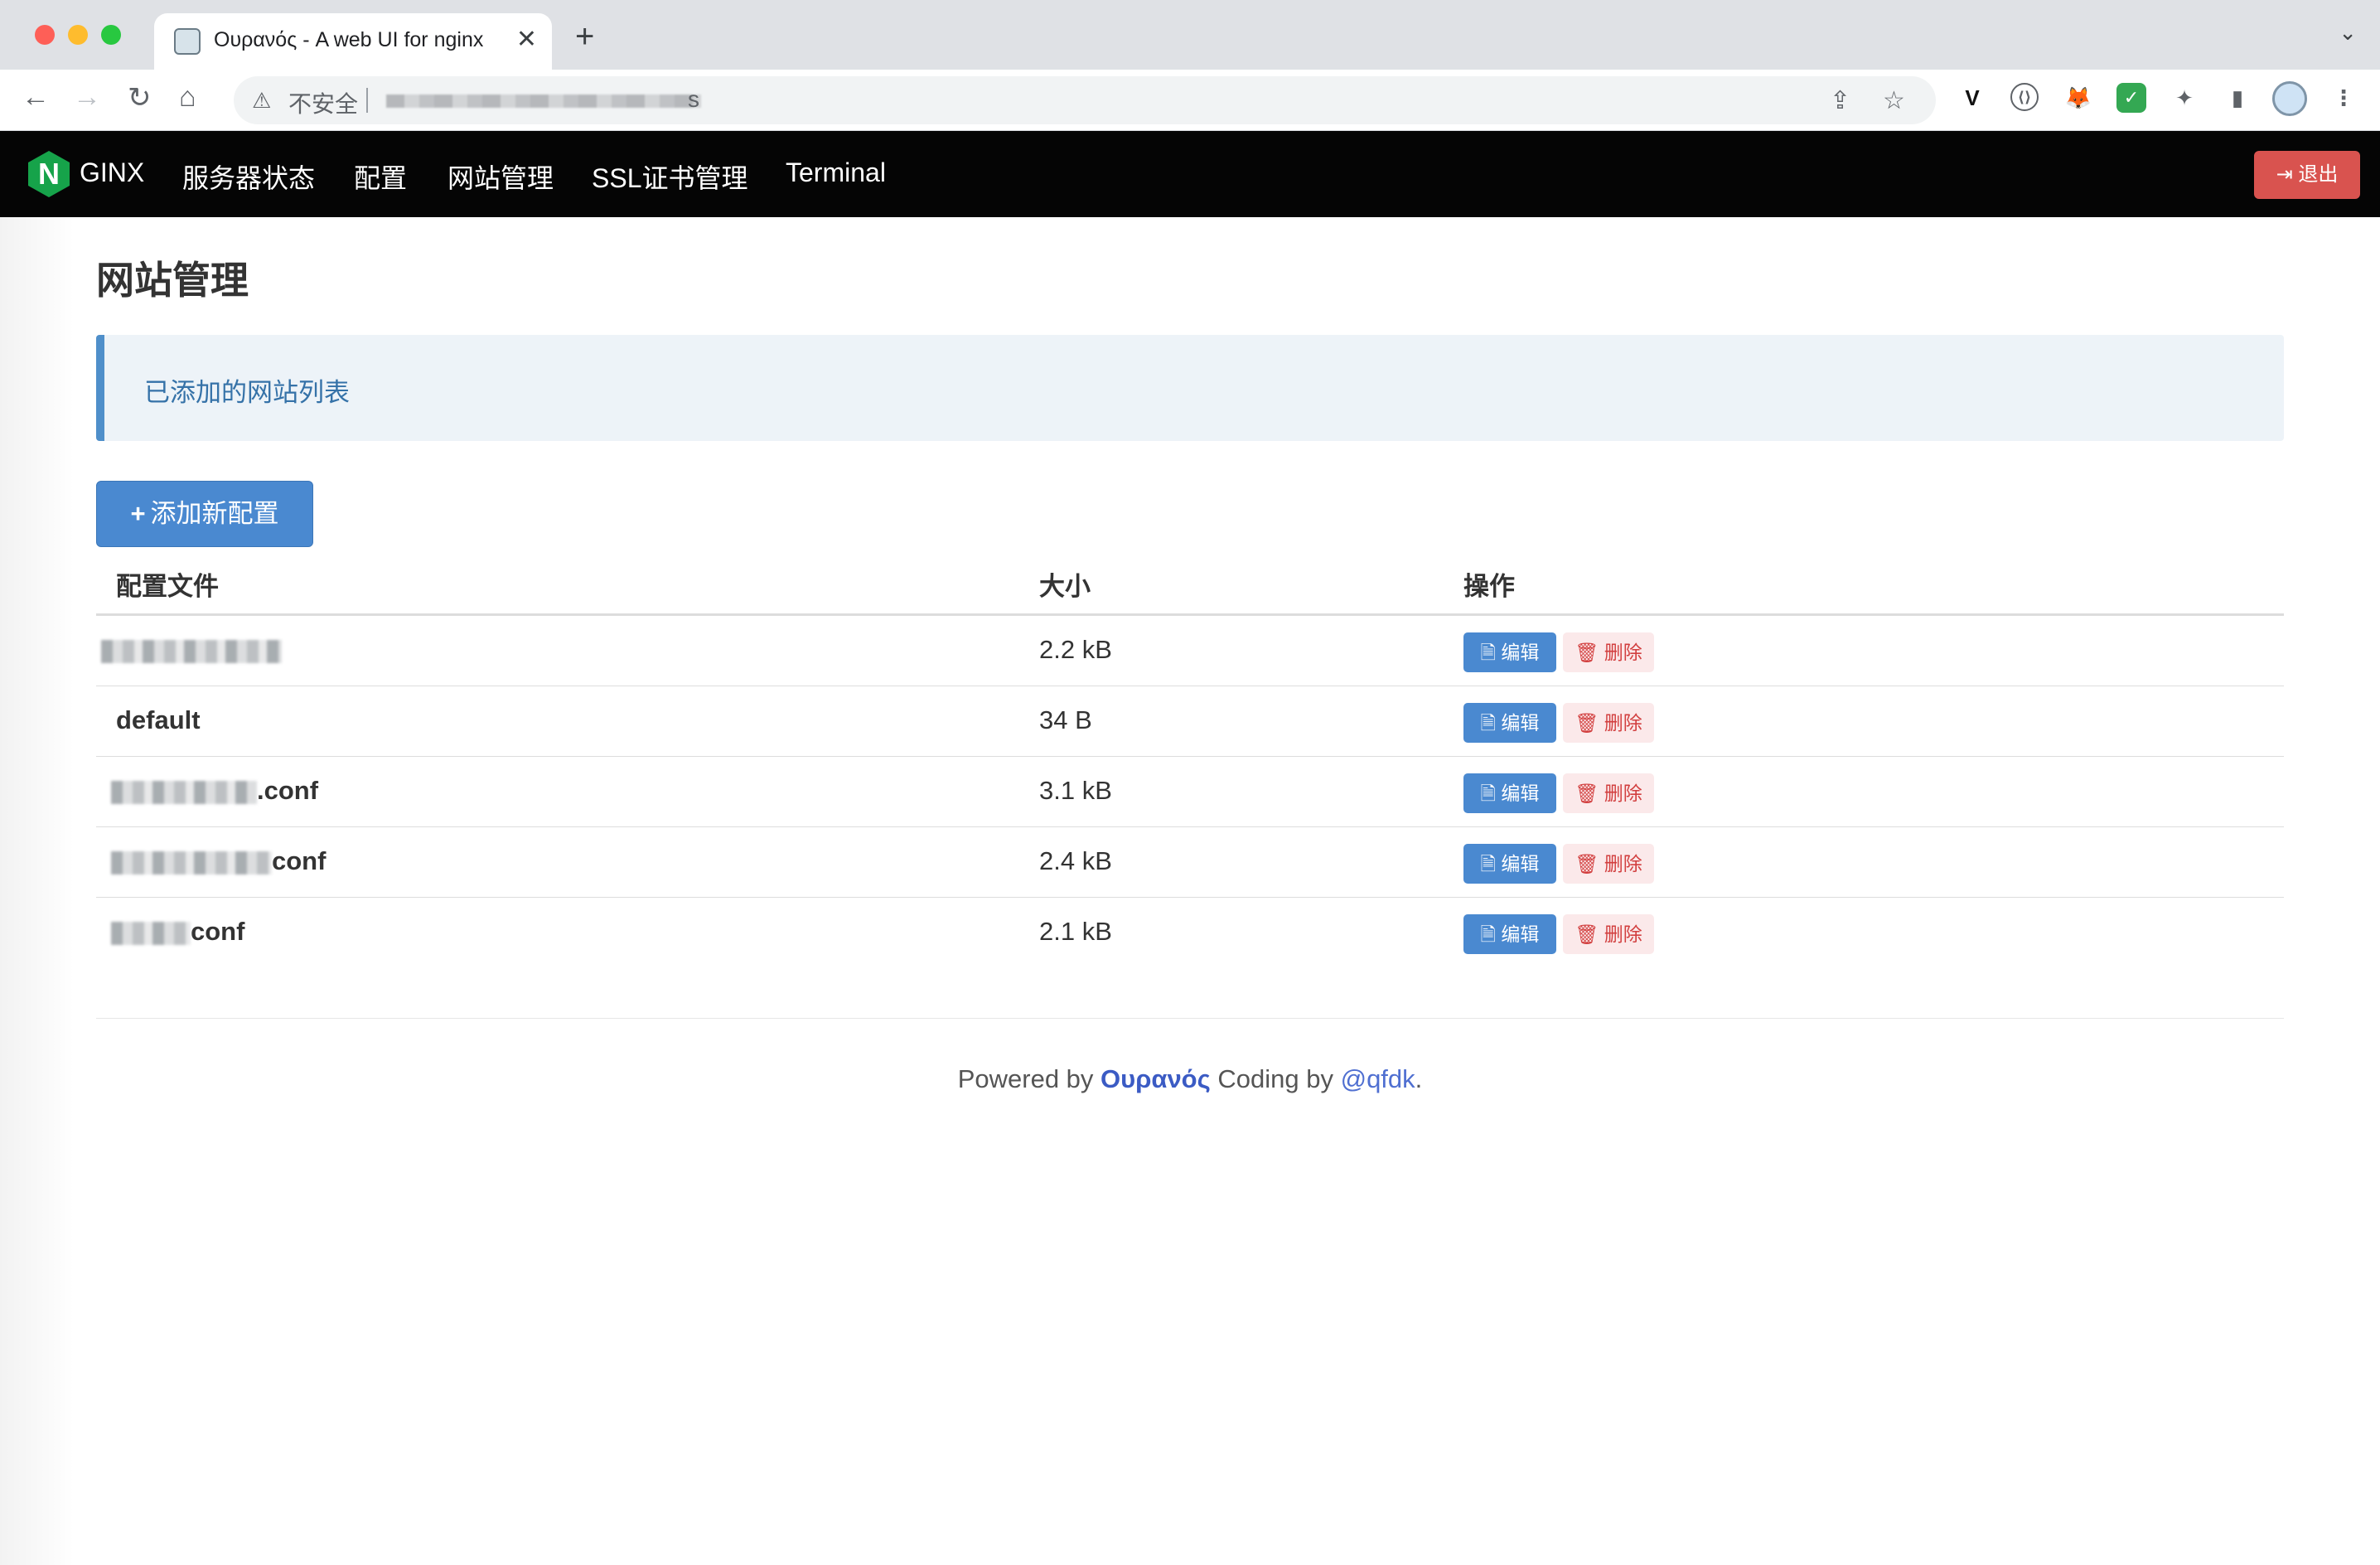  What do you see at coordinates (1075, 791) in the screenshot?
I see `table-row-size: 3.1 kB` at bounding box center [1075, 791].